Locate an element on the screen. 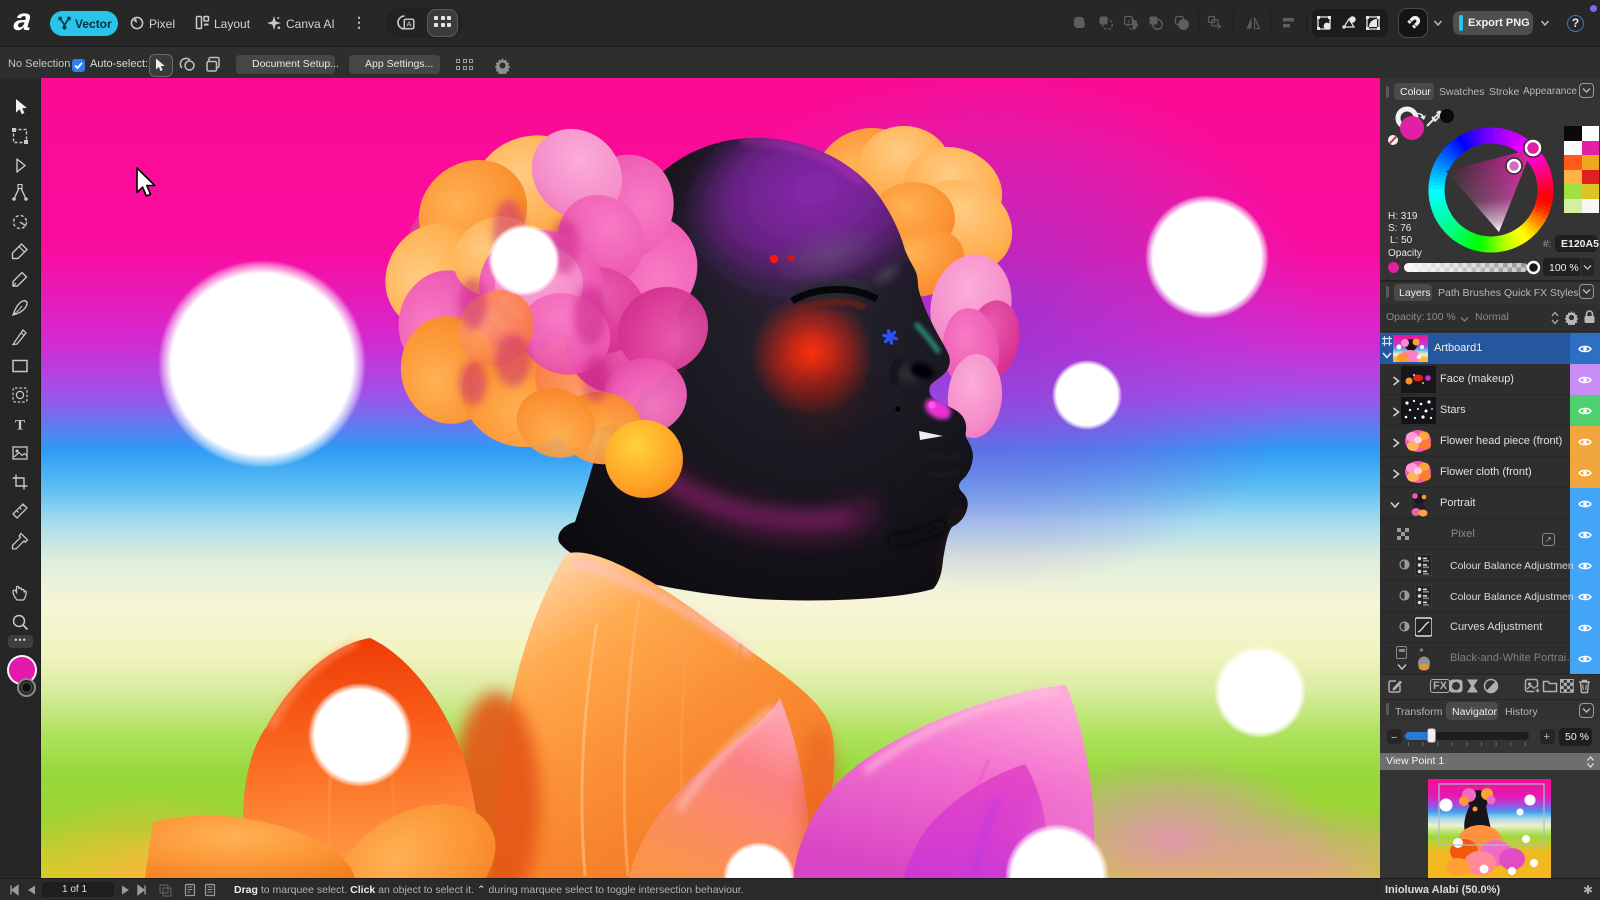 This screenshot has width=1600, height=900. svg-text: A is located at coordinates (408, 24).